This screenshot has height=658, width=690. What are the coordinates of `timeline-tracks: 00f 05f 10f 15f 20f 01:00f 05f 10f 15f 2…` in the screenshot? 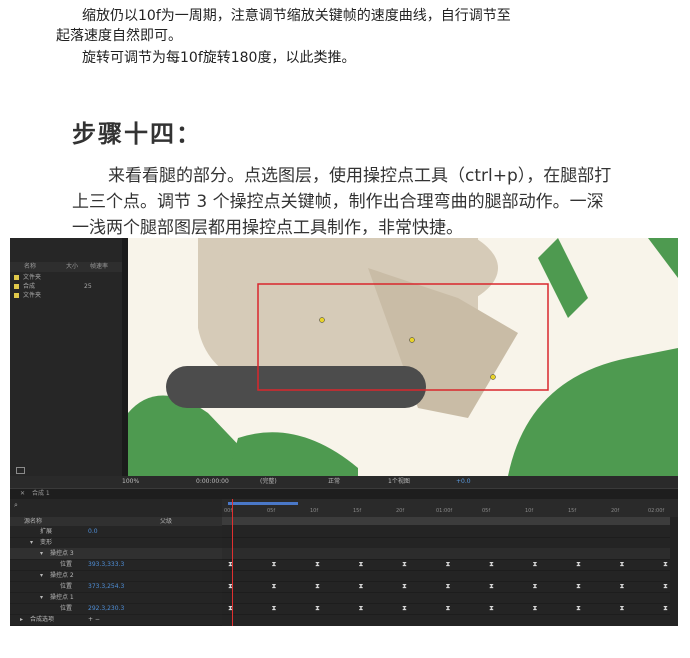 It's located at (450, 562).